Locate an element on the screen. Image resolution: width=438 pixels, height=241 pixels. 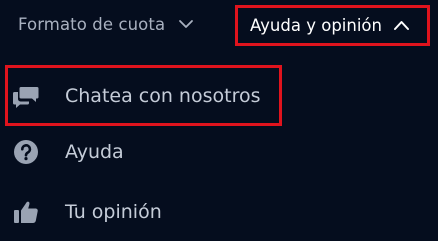
menu-item-help-label: Ayuda is located at coordinates (94, 152).